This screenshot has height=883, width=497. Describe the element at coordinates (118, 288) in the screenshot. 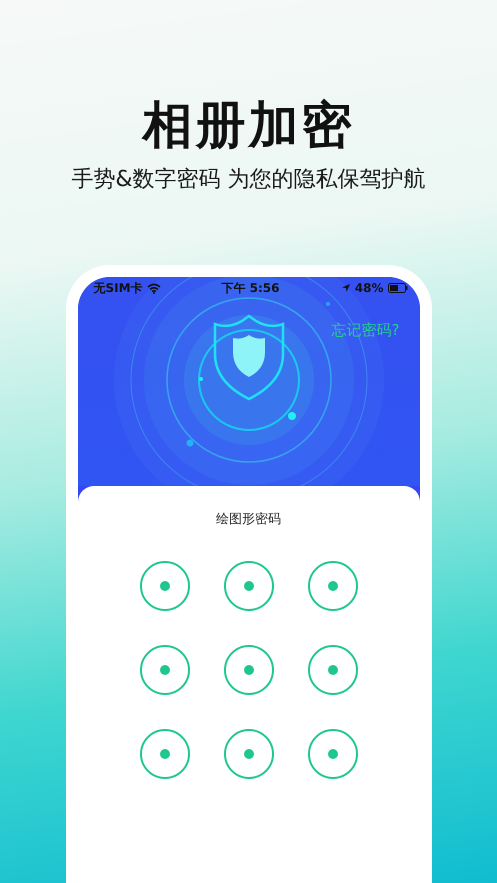

I see `carrier-label: 无SIM卡` at that location.